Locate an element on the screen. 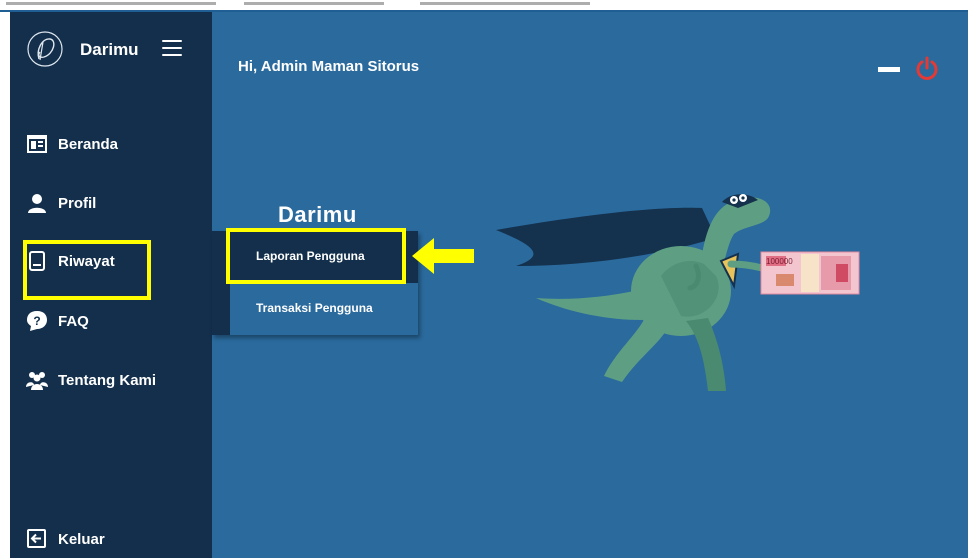 The height and width of the screenshot is (558, 968). logout-icon is located at coordinates (36, 538).